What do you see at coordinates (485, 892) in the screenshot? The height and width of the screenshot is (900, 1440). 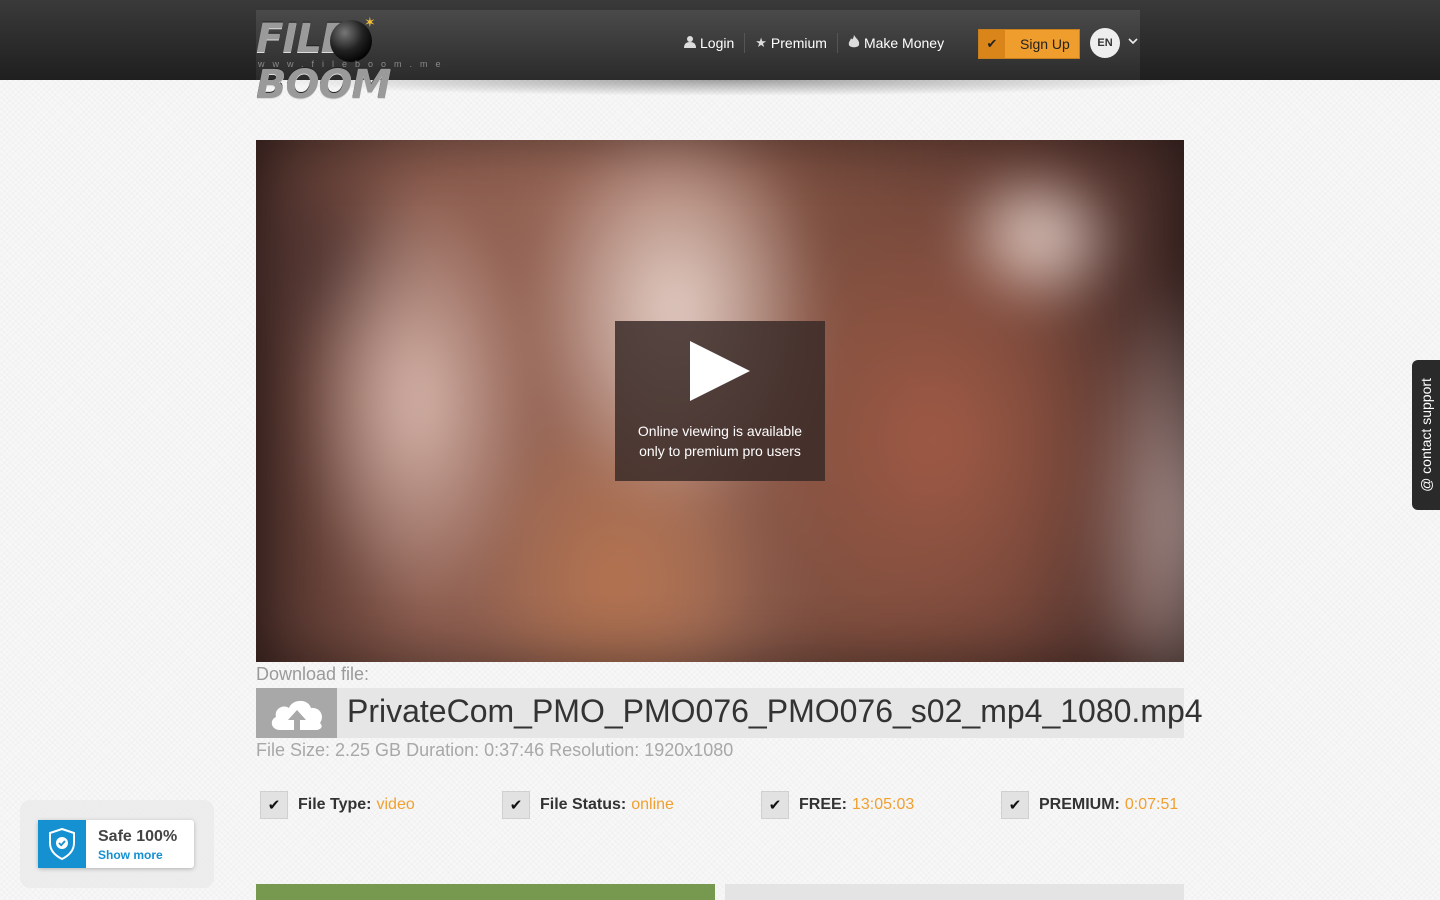 I see `slow-download-button` at bounding box center [485, 892].